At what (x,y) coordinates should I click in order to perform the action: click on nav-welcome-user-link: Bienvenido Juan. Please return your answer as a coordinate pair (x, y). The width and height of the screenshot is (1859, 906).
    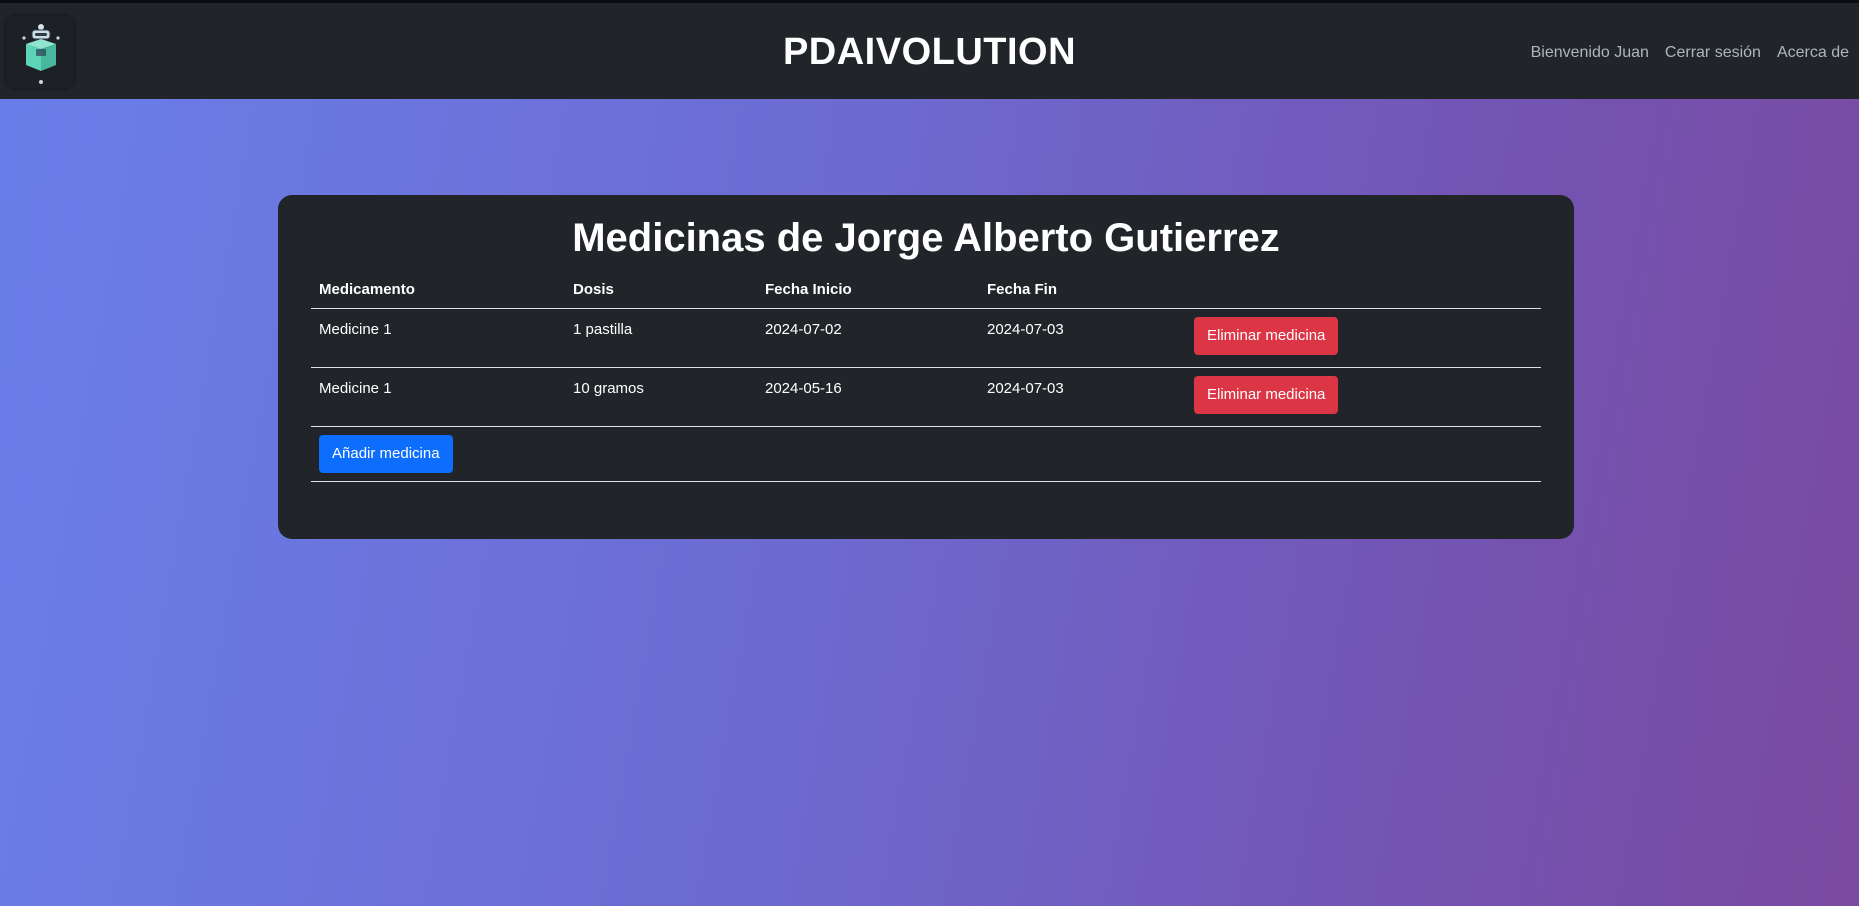
    Looking at the image, I should click on (1590, 53).